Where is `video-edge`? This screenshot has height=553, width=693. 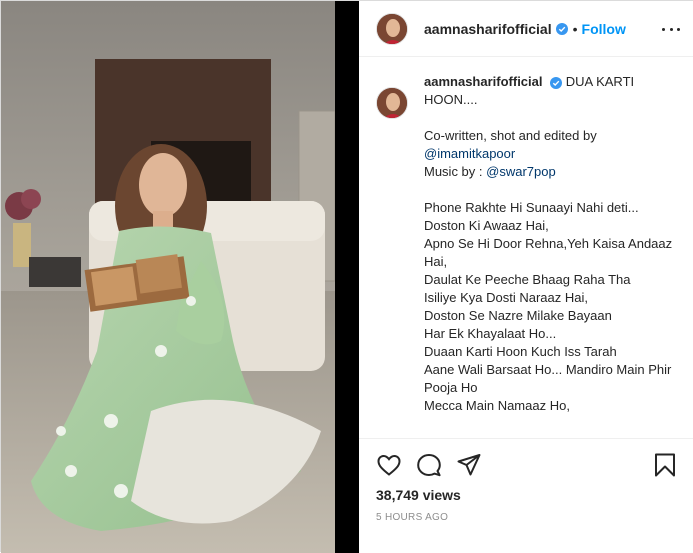 video-edge is located at coordinates (347, 277).